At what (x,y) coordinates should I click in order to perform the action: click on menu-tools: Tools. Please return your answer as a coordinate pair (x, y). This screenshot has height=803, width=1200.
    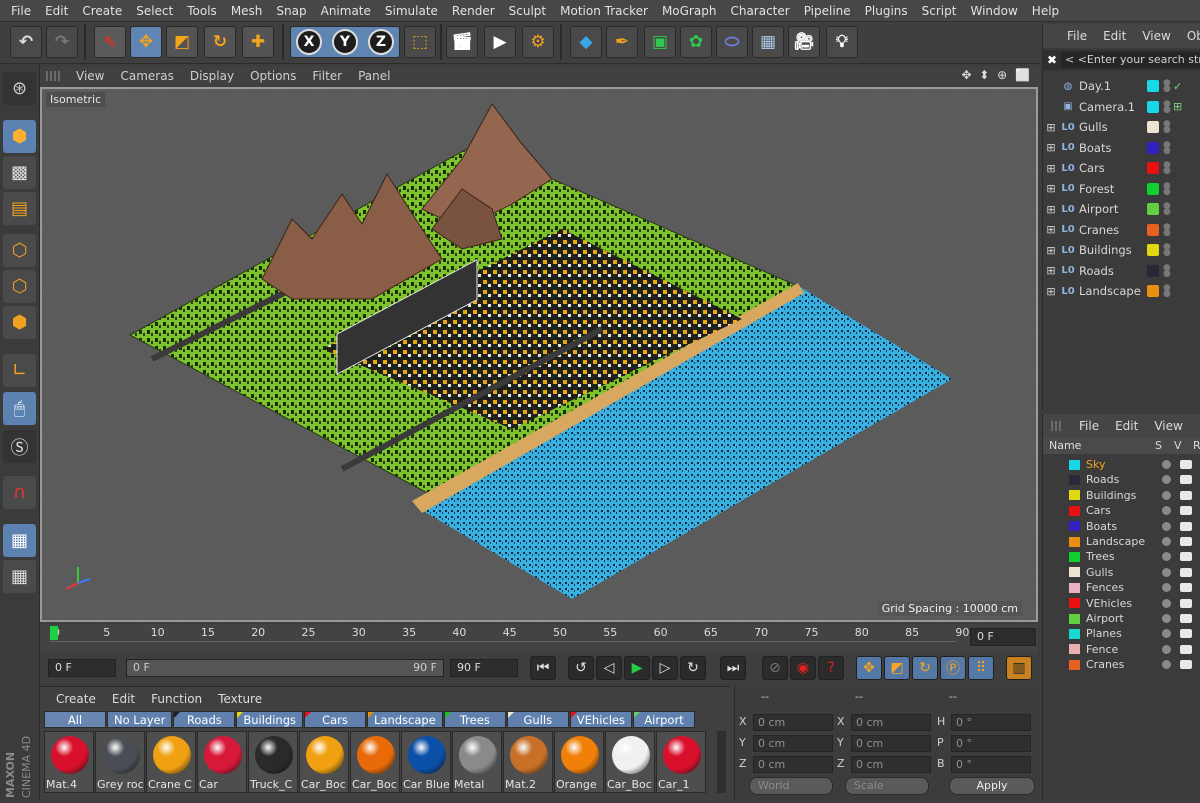
    Looking at the image, I should click on (202, 11).